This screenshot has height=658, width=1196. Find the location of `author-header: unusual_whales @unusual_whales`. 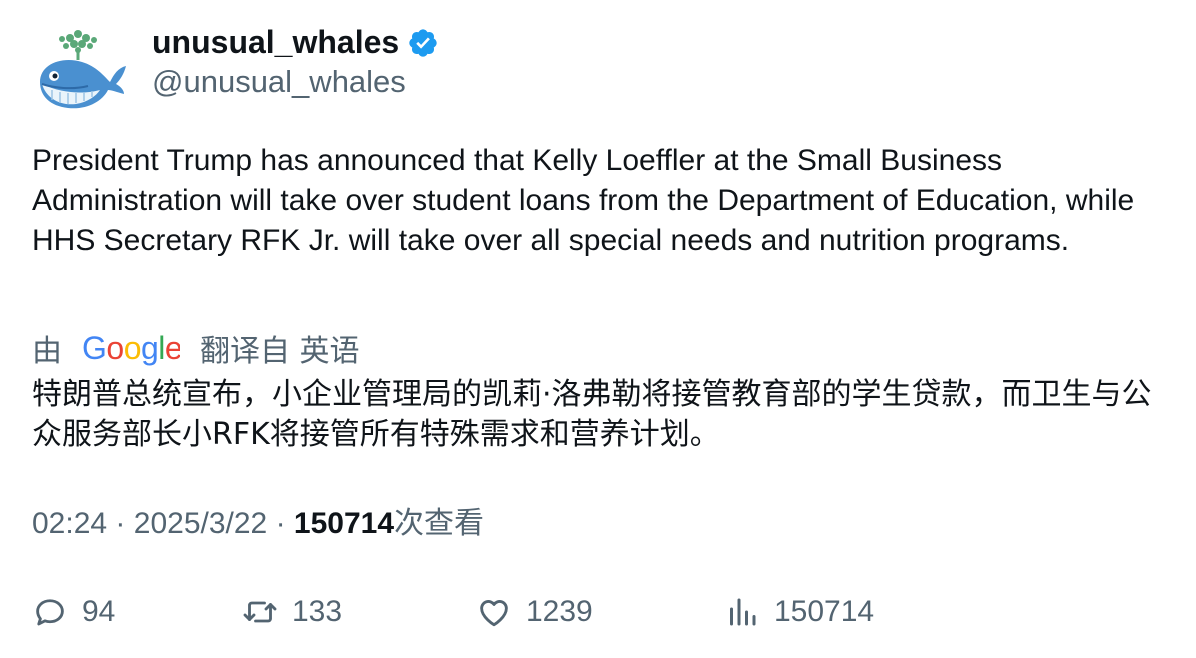

author-header: unusual_whales @unusual_whales is located at coordinates (295, 61).